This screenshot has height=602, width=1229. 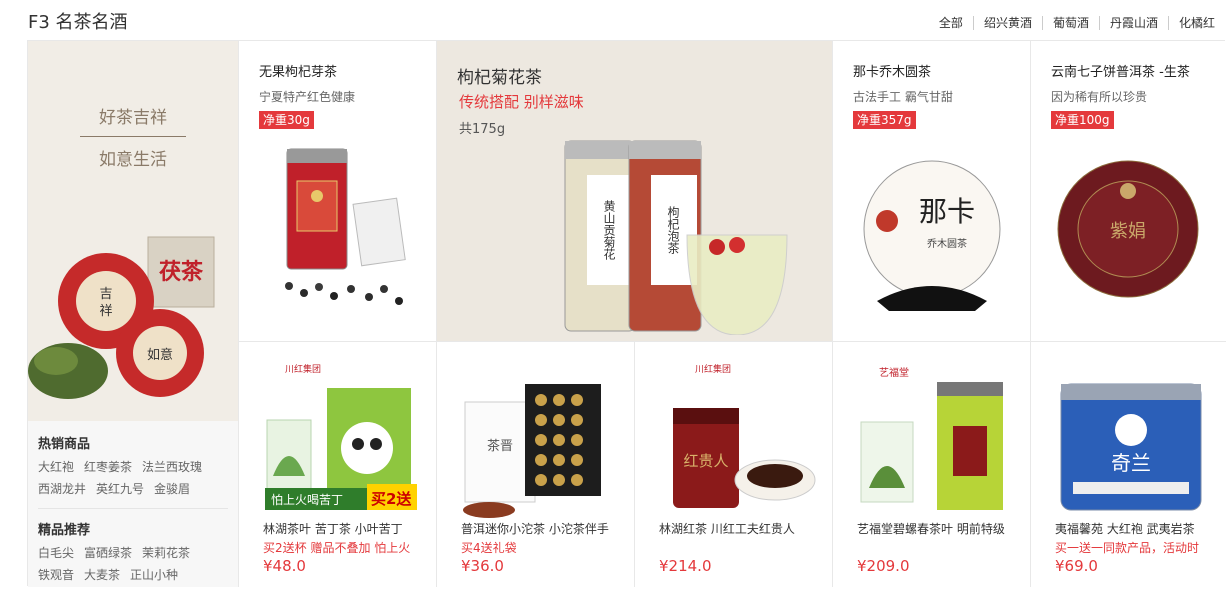 I want to click on tea-cake-icon: 紫娟, so click(x=1128, y=229).